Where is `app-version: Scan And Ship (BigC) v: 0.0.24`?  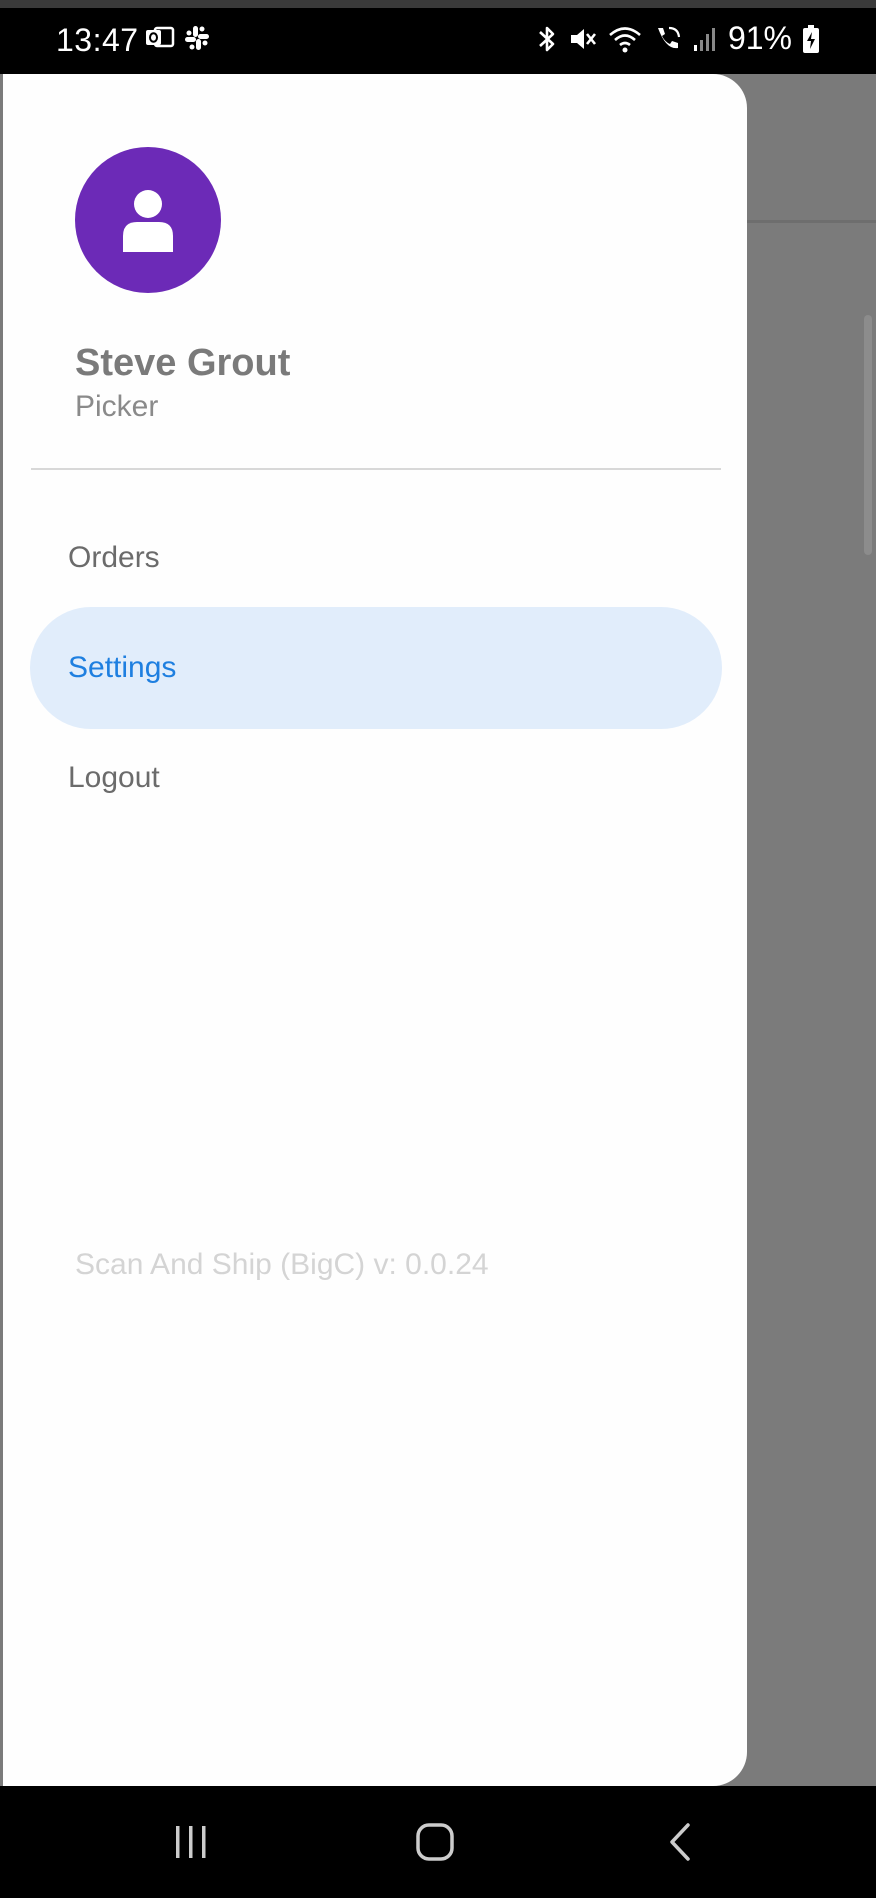
app-version: Scan And Ship (BigC) v: 0.0.24 is located at coordinates (282, 1264).